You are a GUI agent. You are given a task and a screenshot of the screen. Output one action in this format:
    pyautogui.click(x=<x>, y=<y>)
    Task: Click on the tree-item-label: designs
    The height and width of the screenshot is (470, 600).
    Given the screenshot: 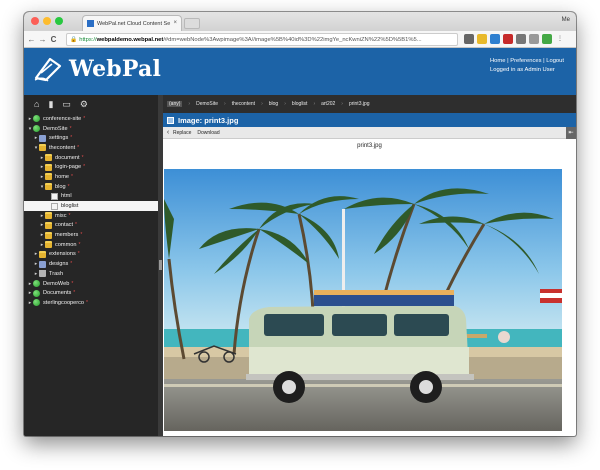 What is the action you would take?
    pyautogui.click(x=59, y=264)
    